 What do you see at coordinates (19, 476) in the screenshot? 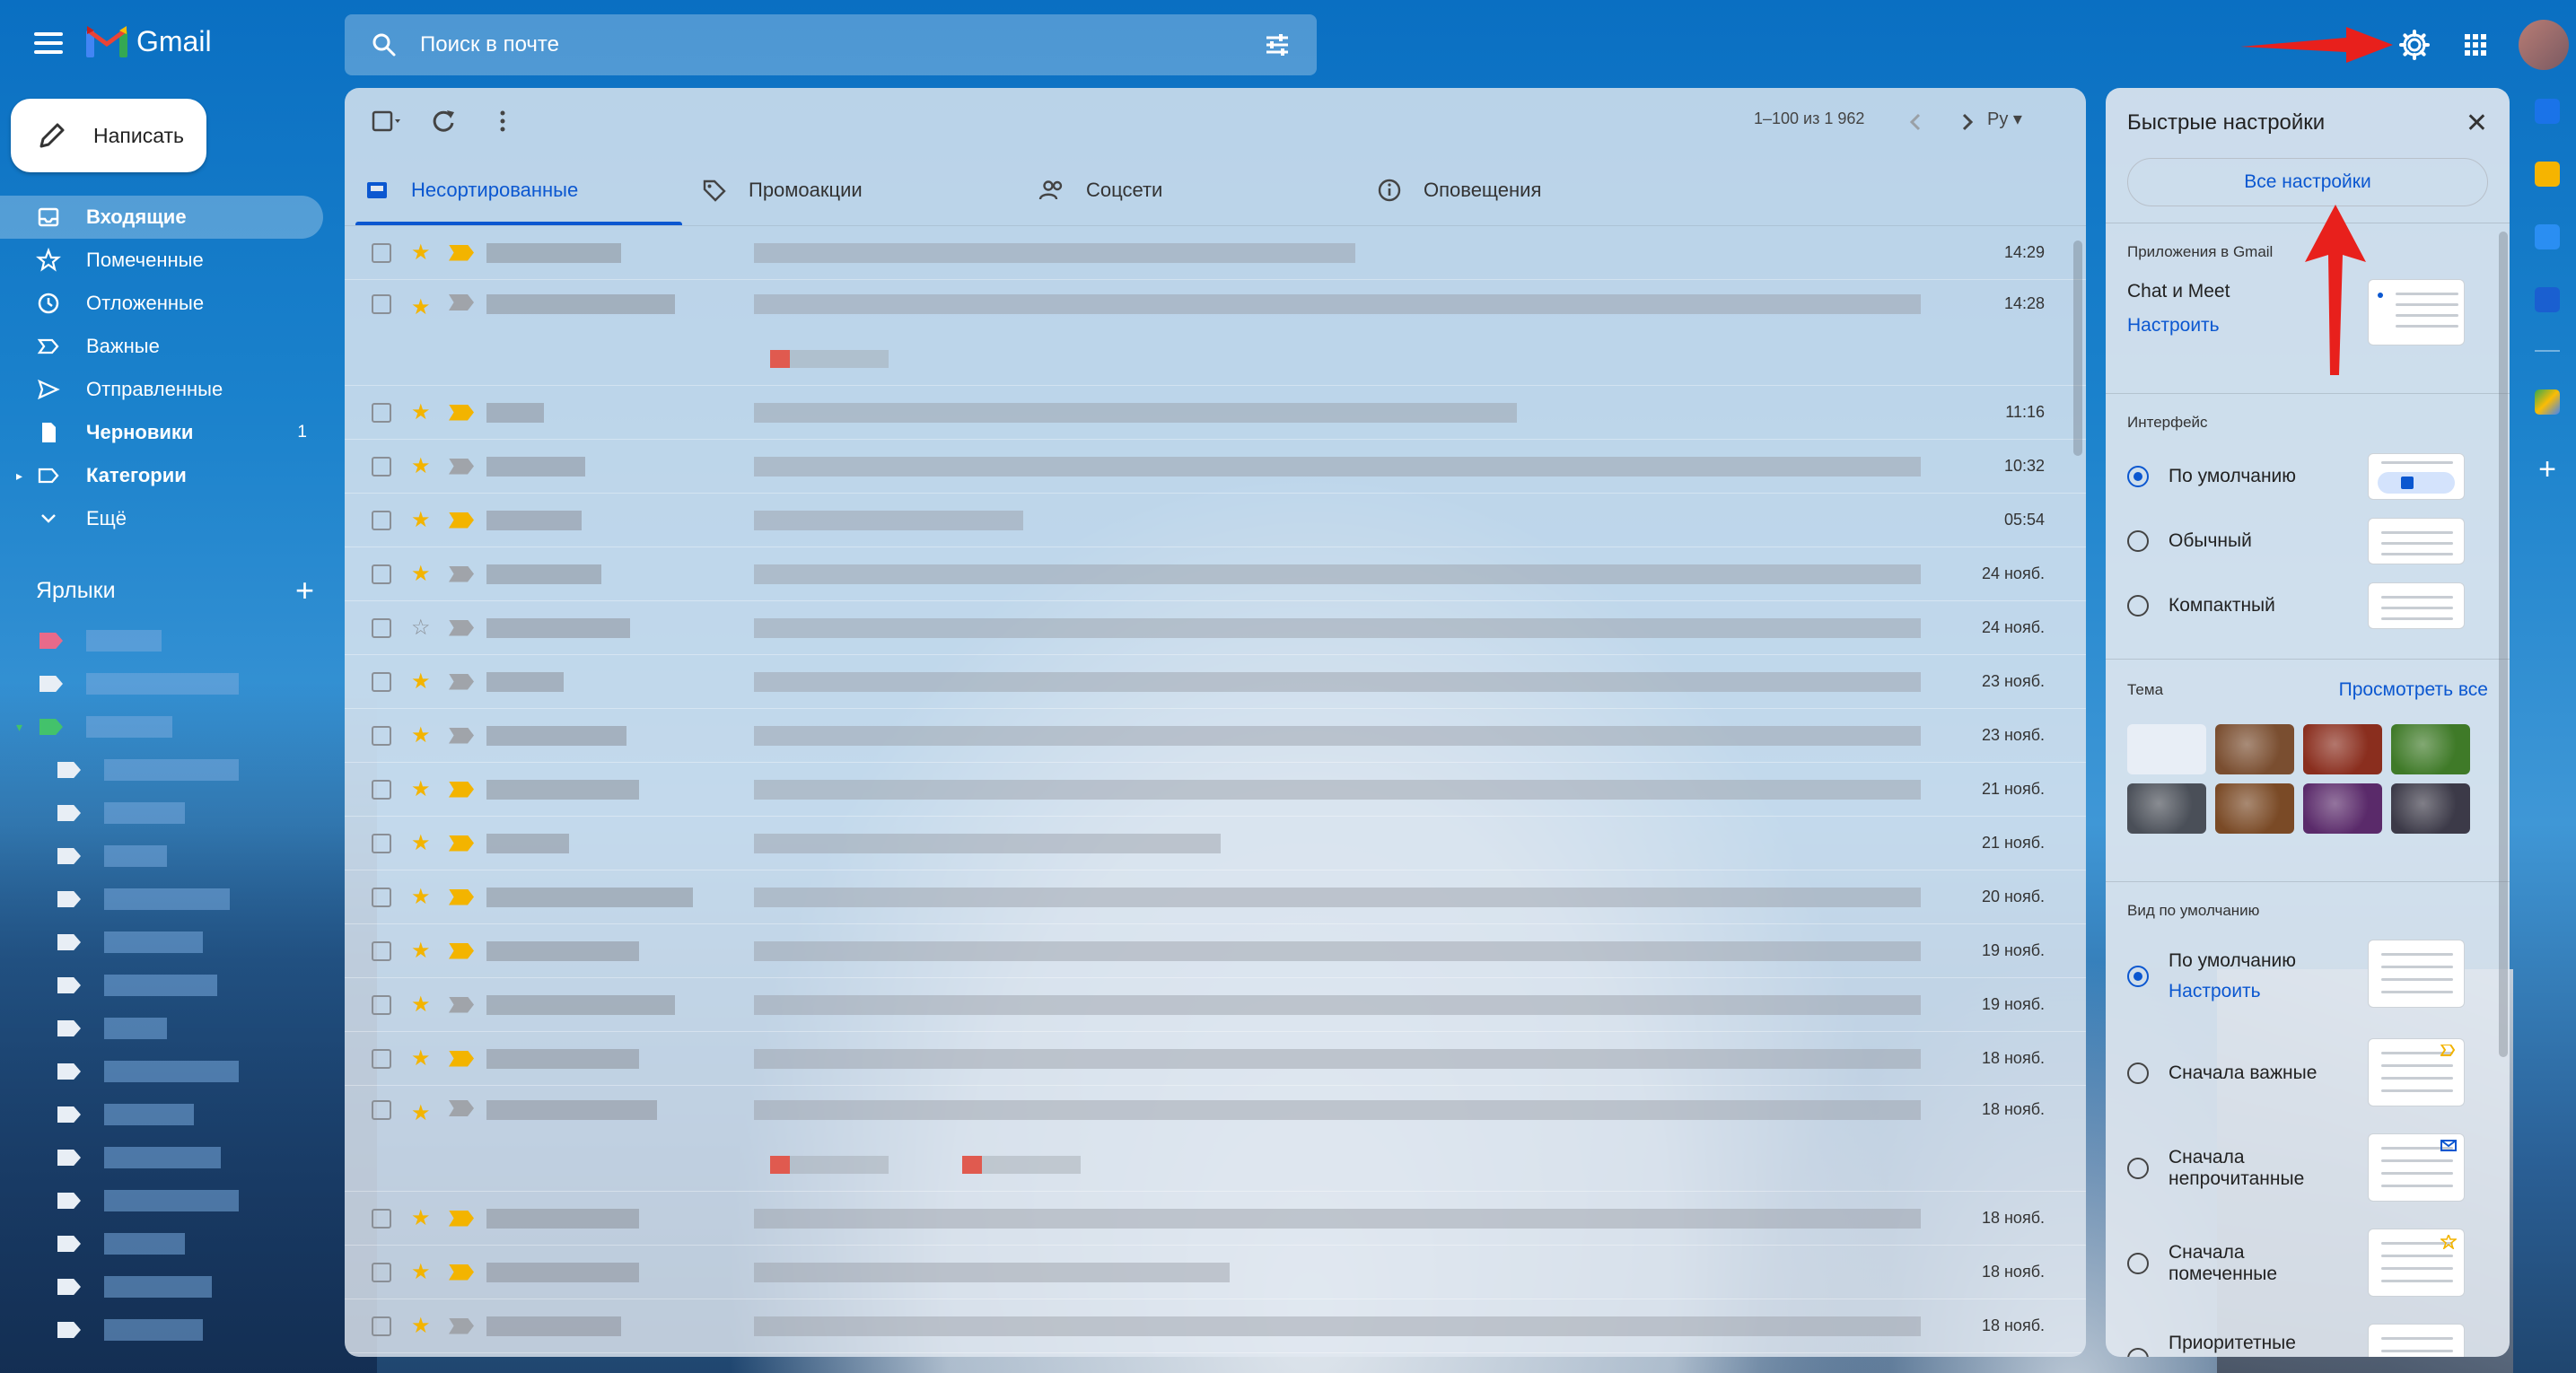
I see `expand-arrow-icon: ▸` at bounding box center [19, 476].